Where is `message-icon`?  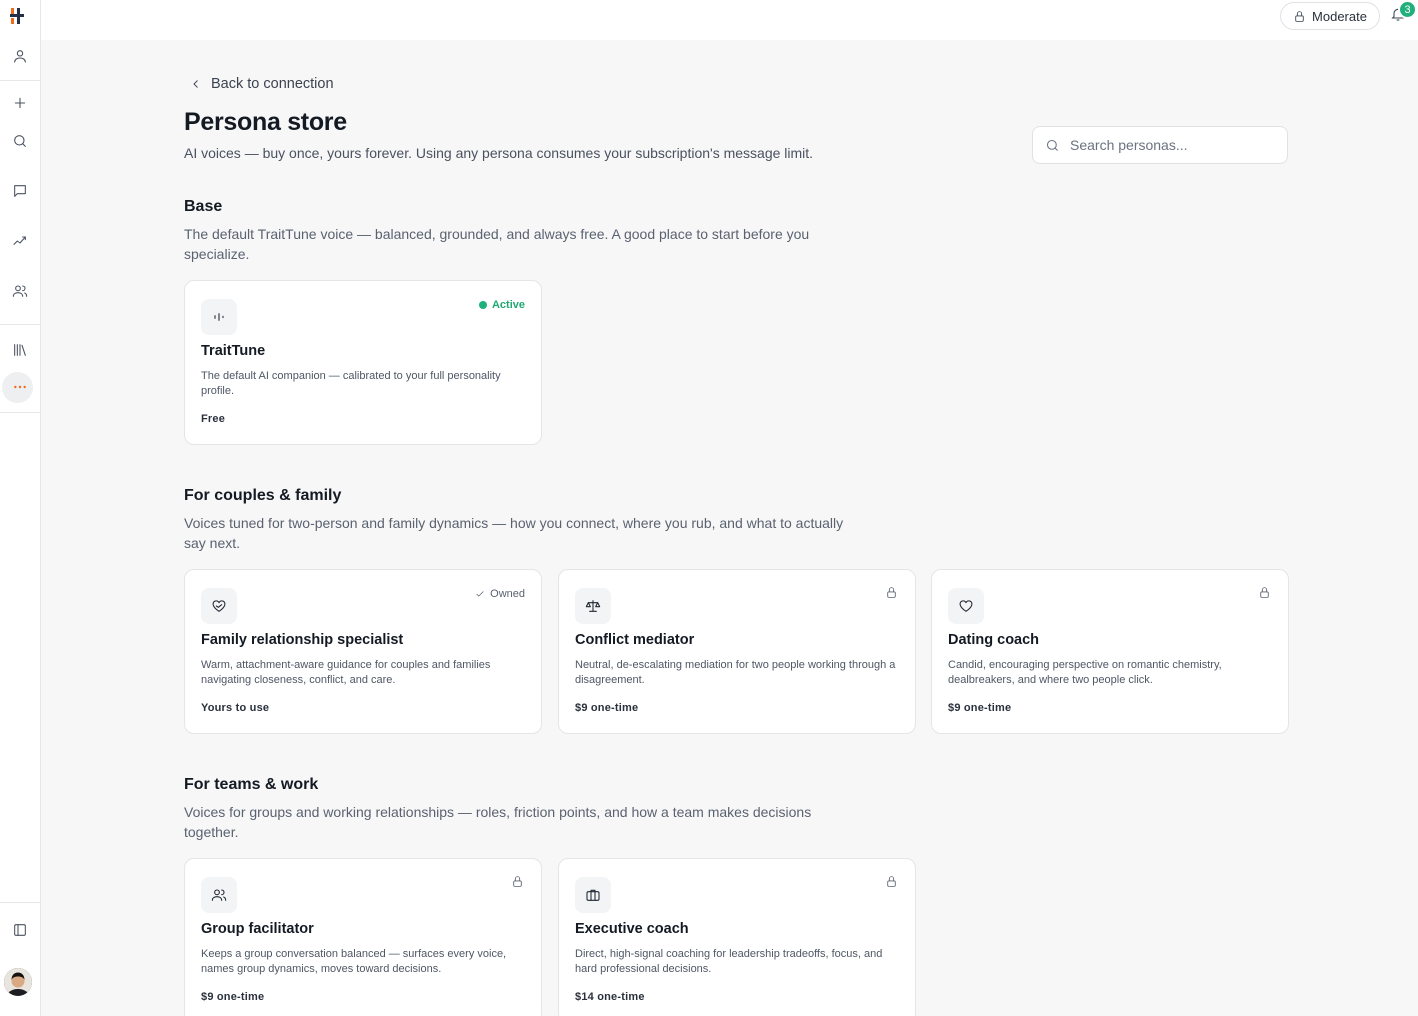 message-icon is located at coordinates (20, 191).